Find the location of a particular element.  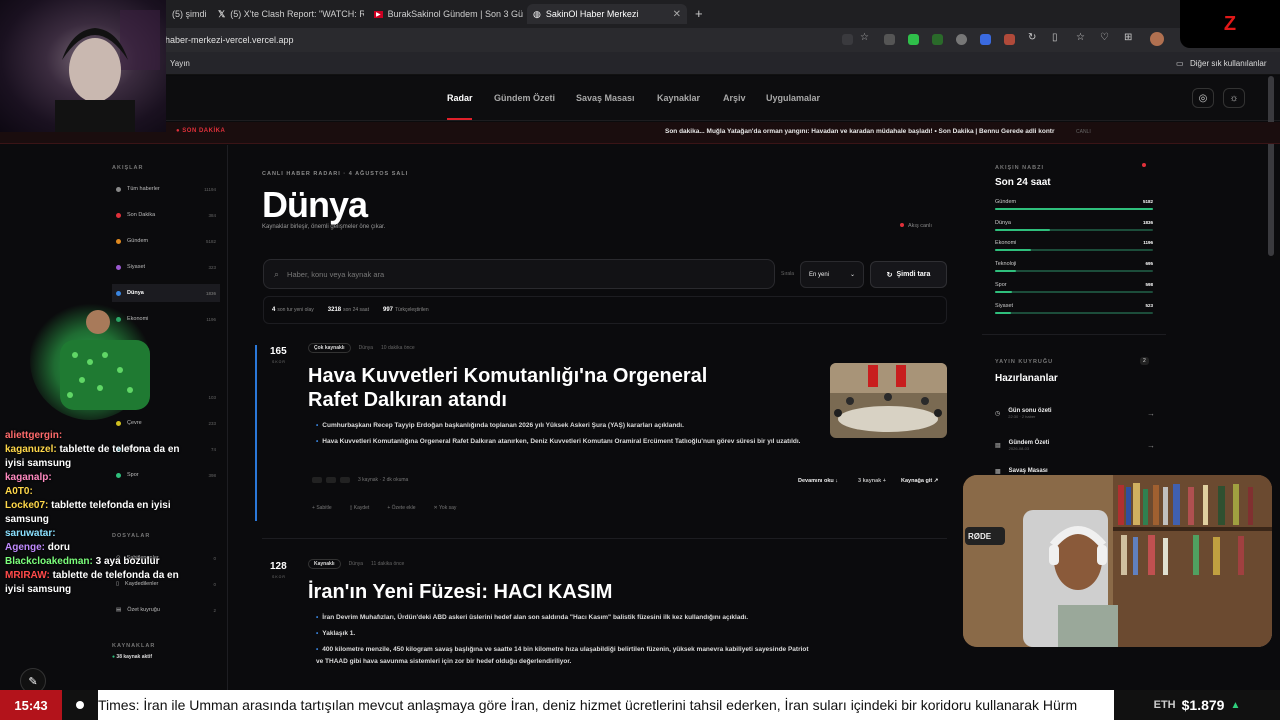

nav-gundem-ozeti: Gündem Özeti is located at coordinates (524, 98).